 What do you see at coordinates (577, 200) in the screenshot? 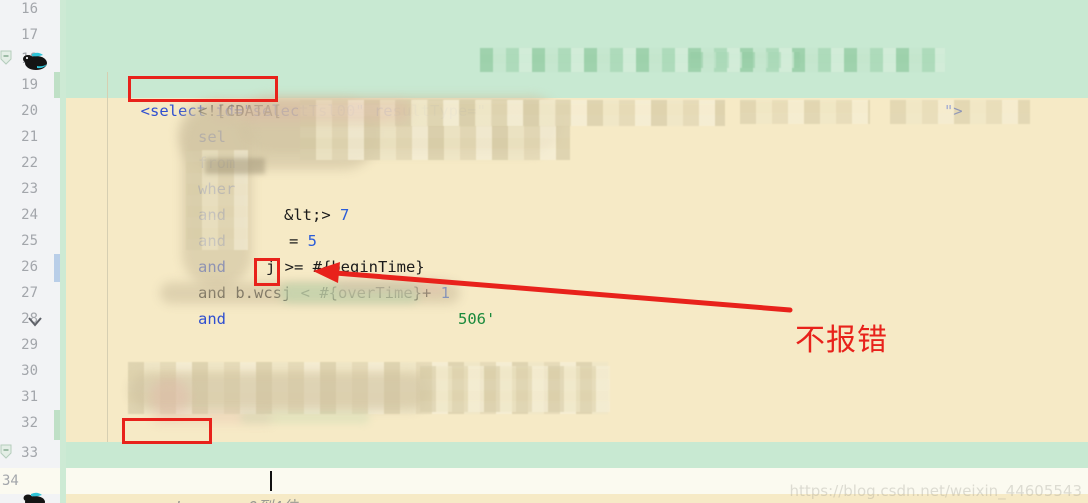
I see `code-line-23: and &lt;> 7` at bounding box center [577, 200].